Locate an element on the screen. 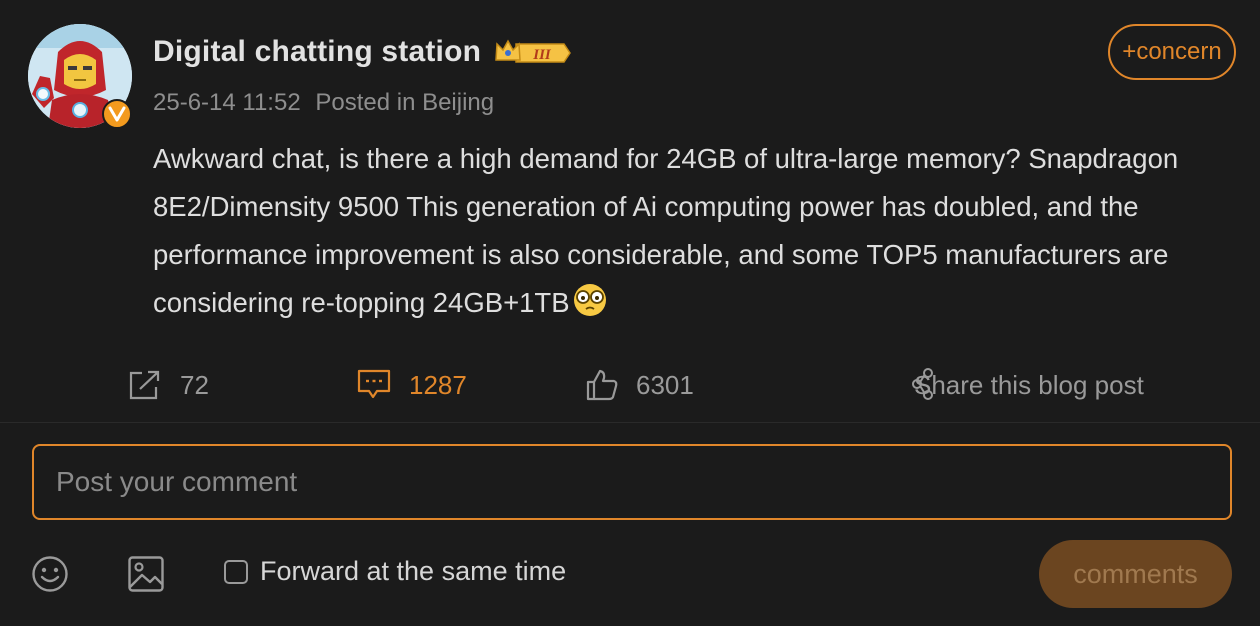 The image size is (1260, 626). share-label: Share this blog post is located at coordinates (1029, 384).